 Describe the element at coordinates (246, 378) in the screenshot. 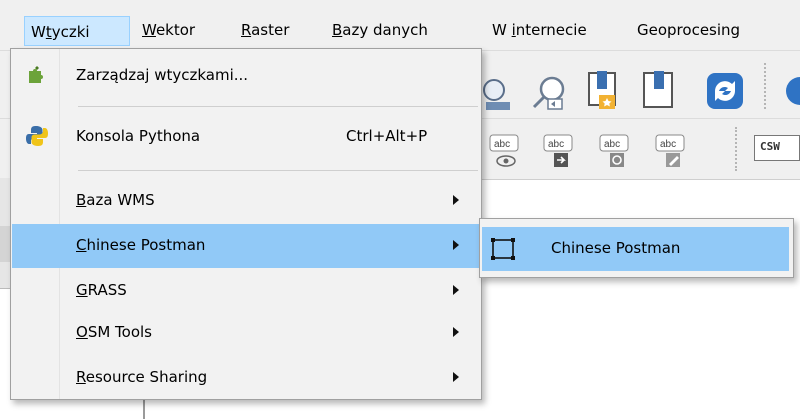

I see `menu-item-resource-sharing: Resource Sharing` at that location.